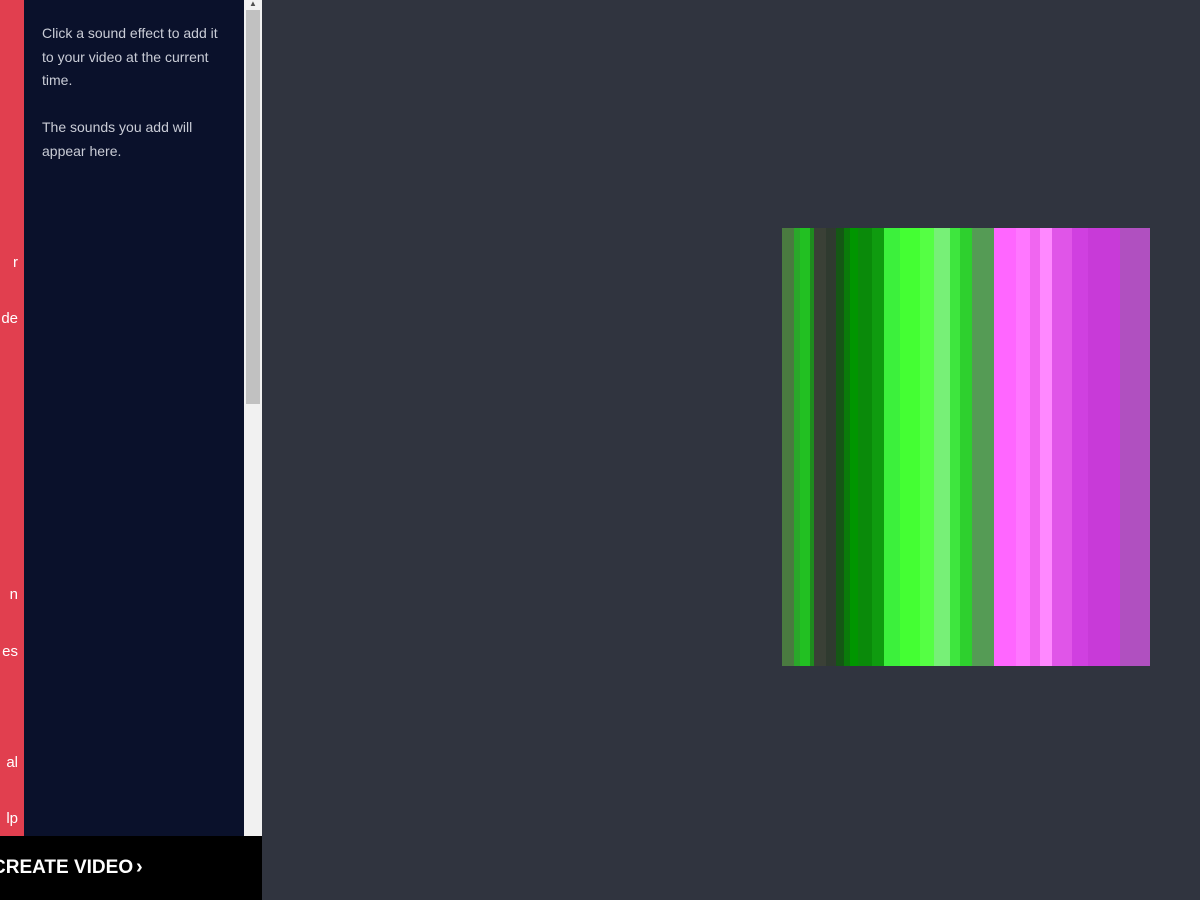 The height and width of the screenshot is (900, 1200). I want to click on added-sounds-empty-message: The sounds you add will appear here., so click(117, 139).